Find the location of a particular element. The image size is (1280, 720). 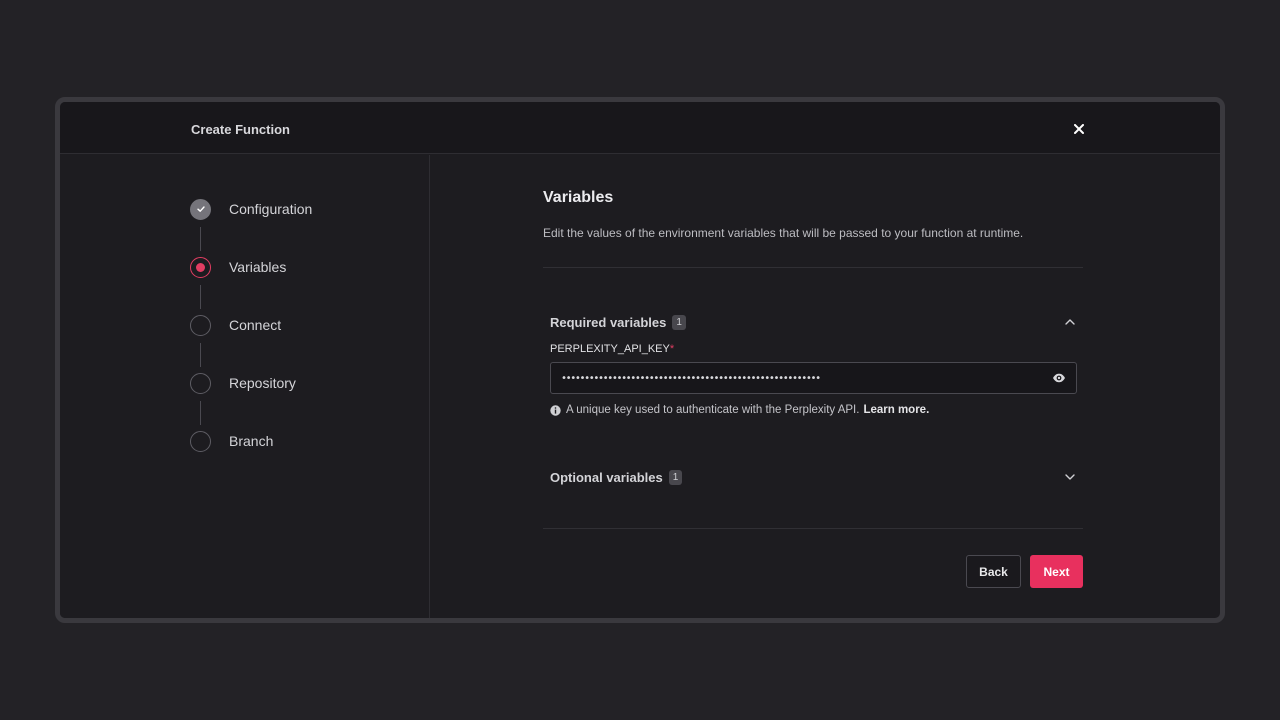

api-key-field is located at coordinates (813, 378).